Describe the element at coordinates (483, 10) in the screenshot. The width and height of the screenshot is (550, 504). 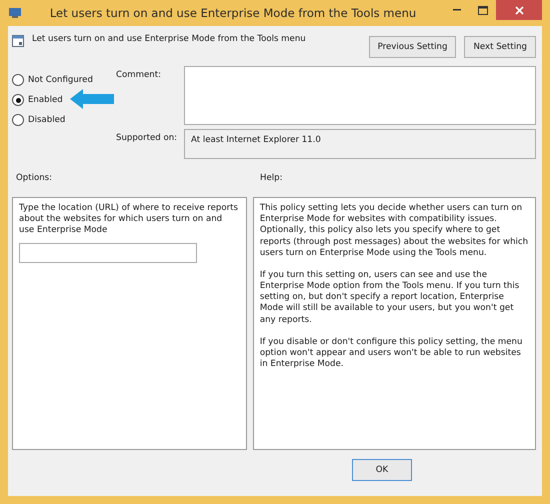
I see `maximize-icon` at that location.